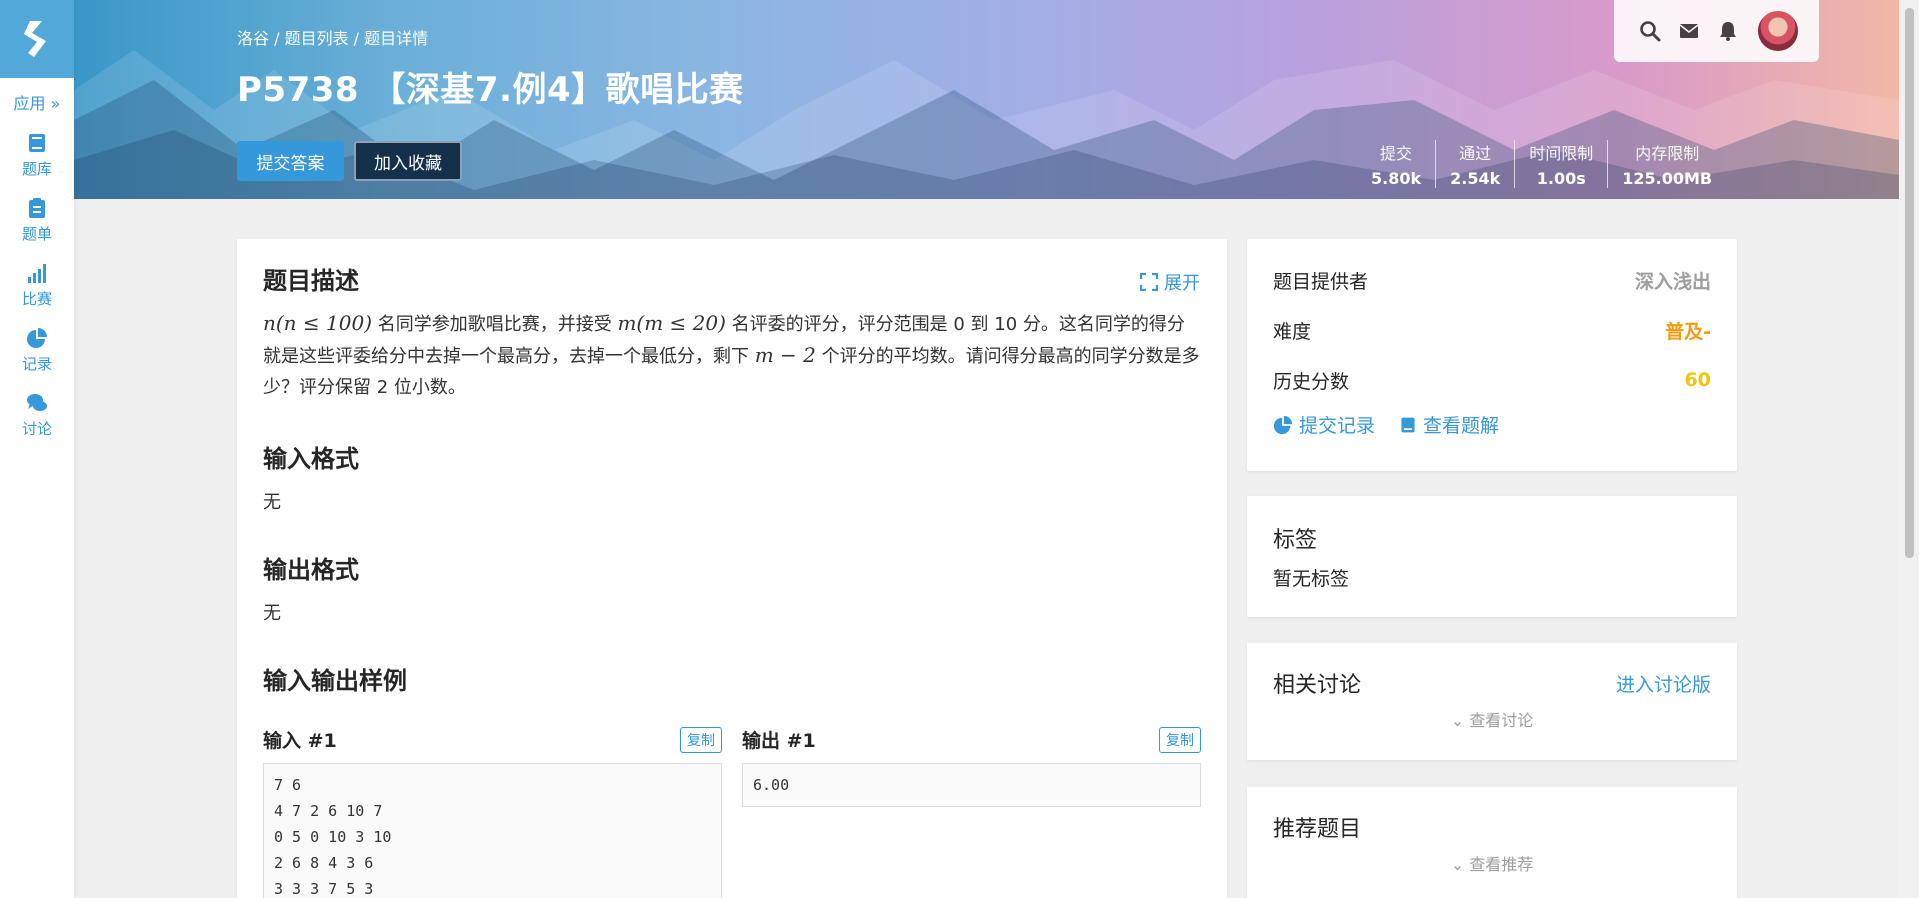  I want to click on bell-icon, so click(1728, 31).